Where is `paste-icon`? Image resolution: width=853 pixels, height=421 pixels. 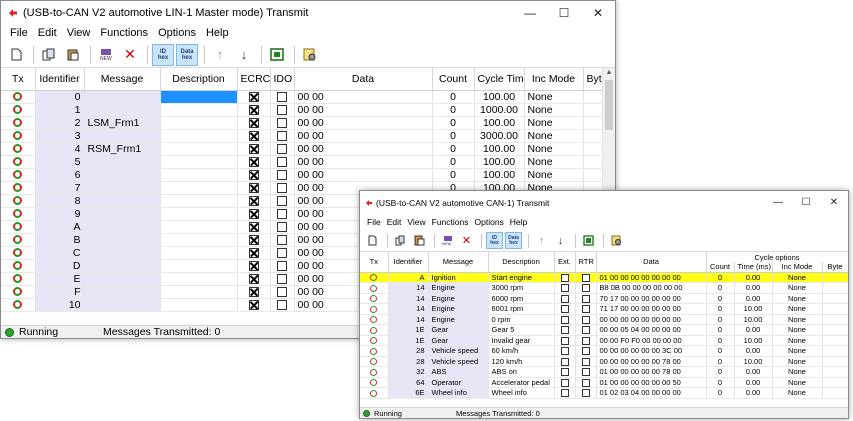
paste-icon is located at coordinates (419, 240).